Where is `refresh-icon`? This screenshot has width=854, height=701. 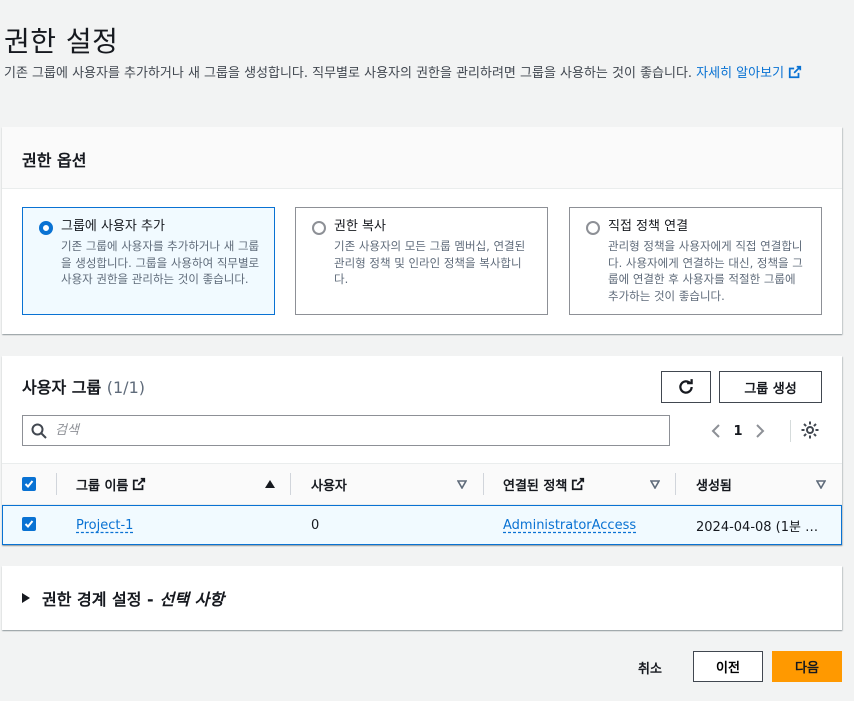 refresh-icon is located at coordinates (686, 386).